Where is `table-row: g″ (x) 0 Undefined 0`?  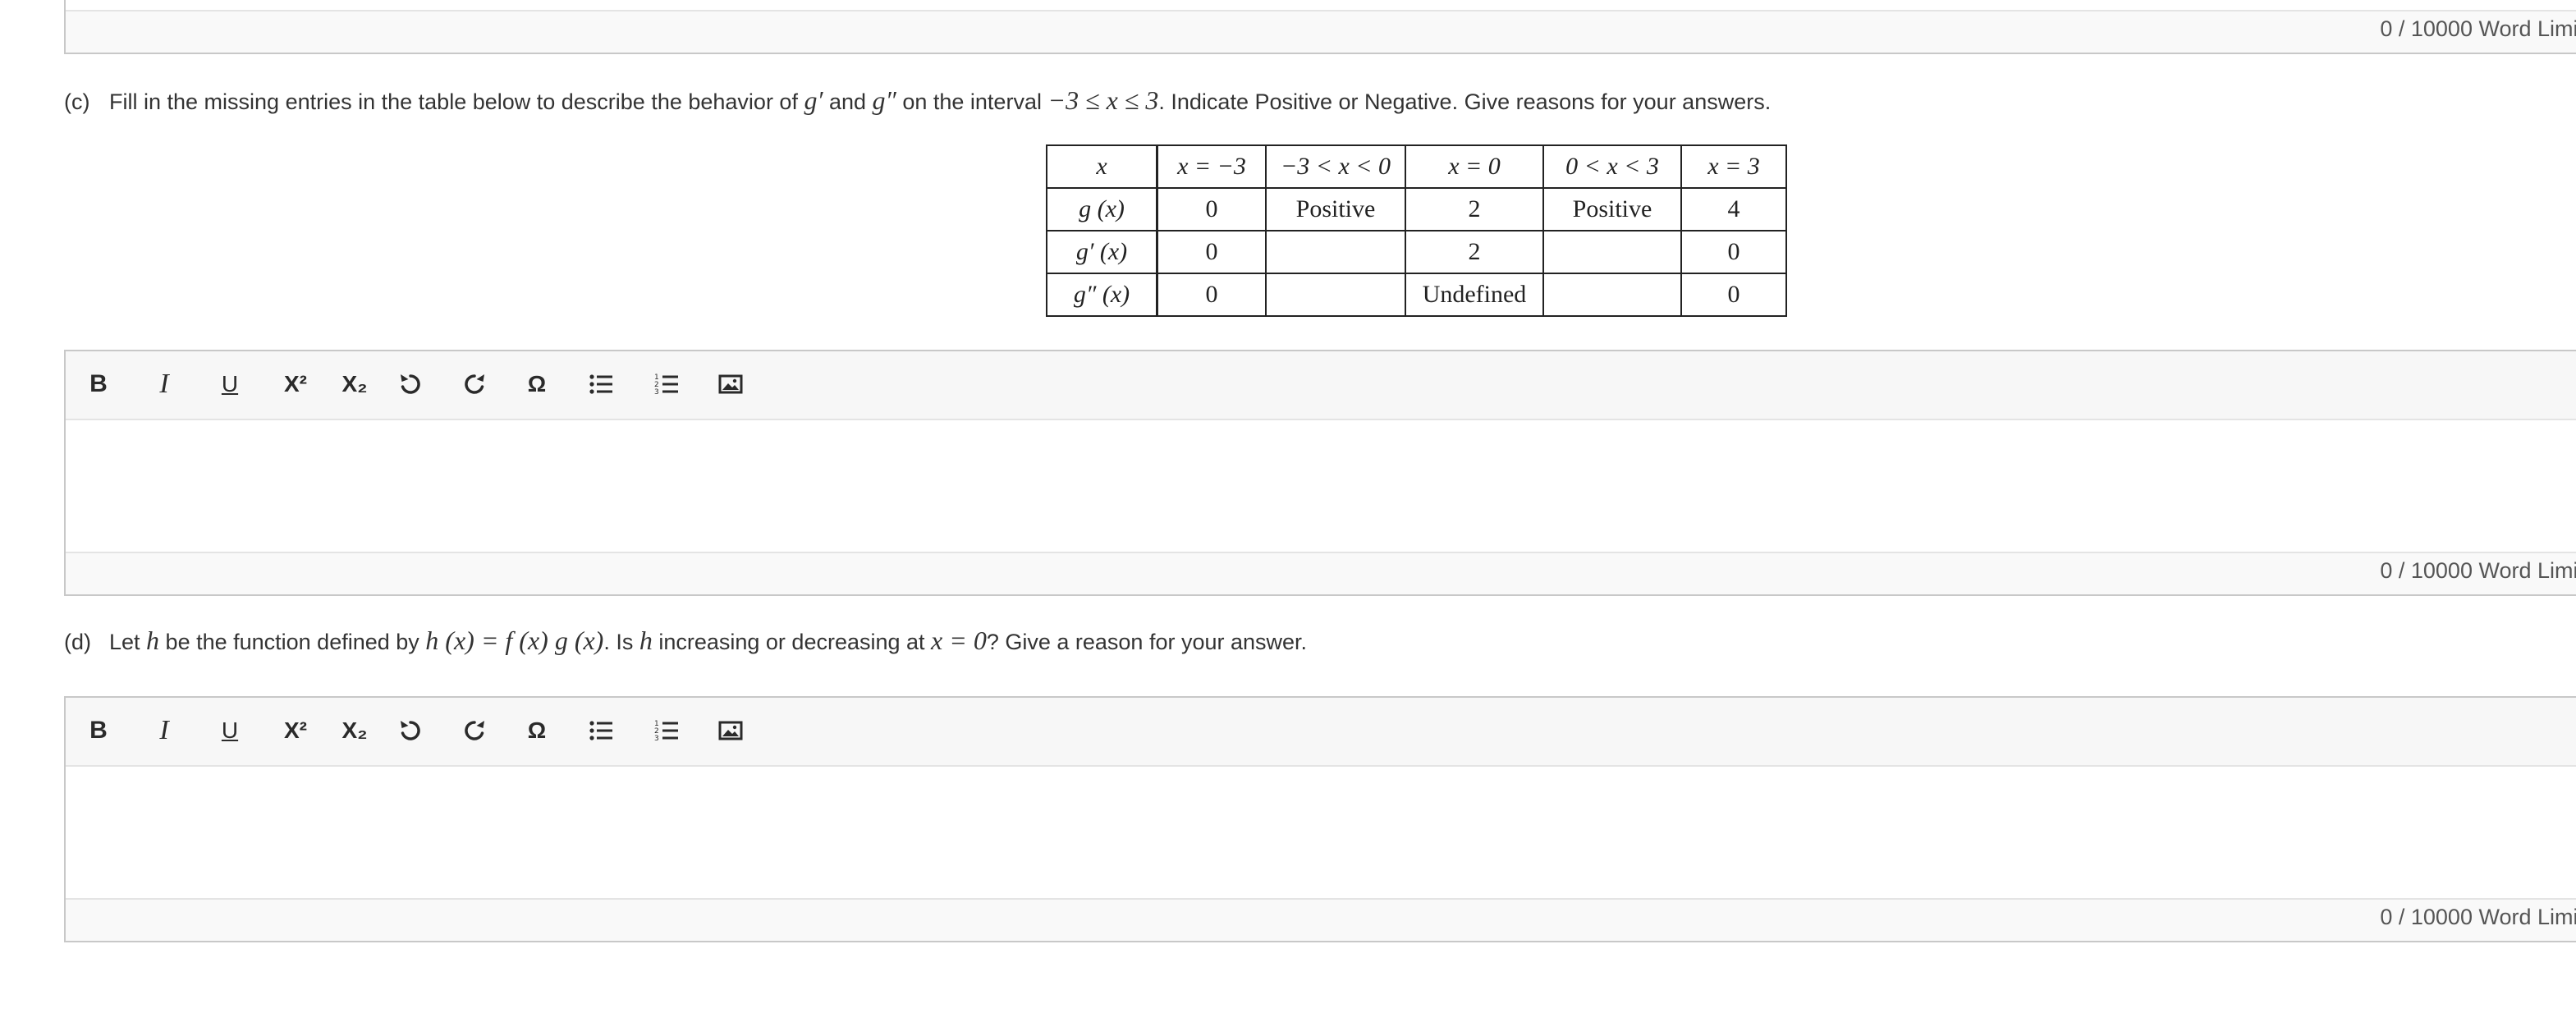 table-row: g″ (x) 0 Undefined 0 is located at coordinates (1417, 295).